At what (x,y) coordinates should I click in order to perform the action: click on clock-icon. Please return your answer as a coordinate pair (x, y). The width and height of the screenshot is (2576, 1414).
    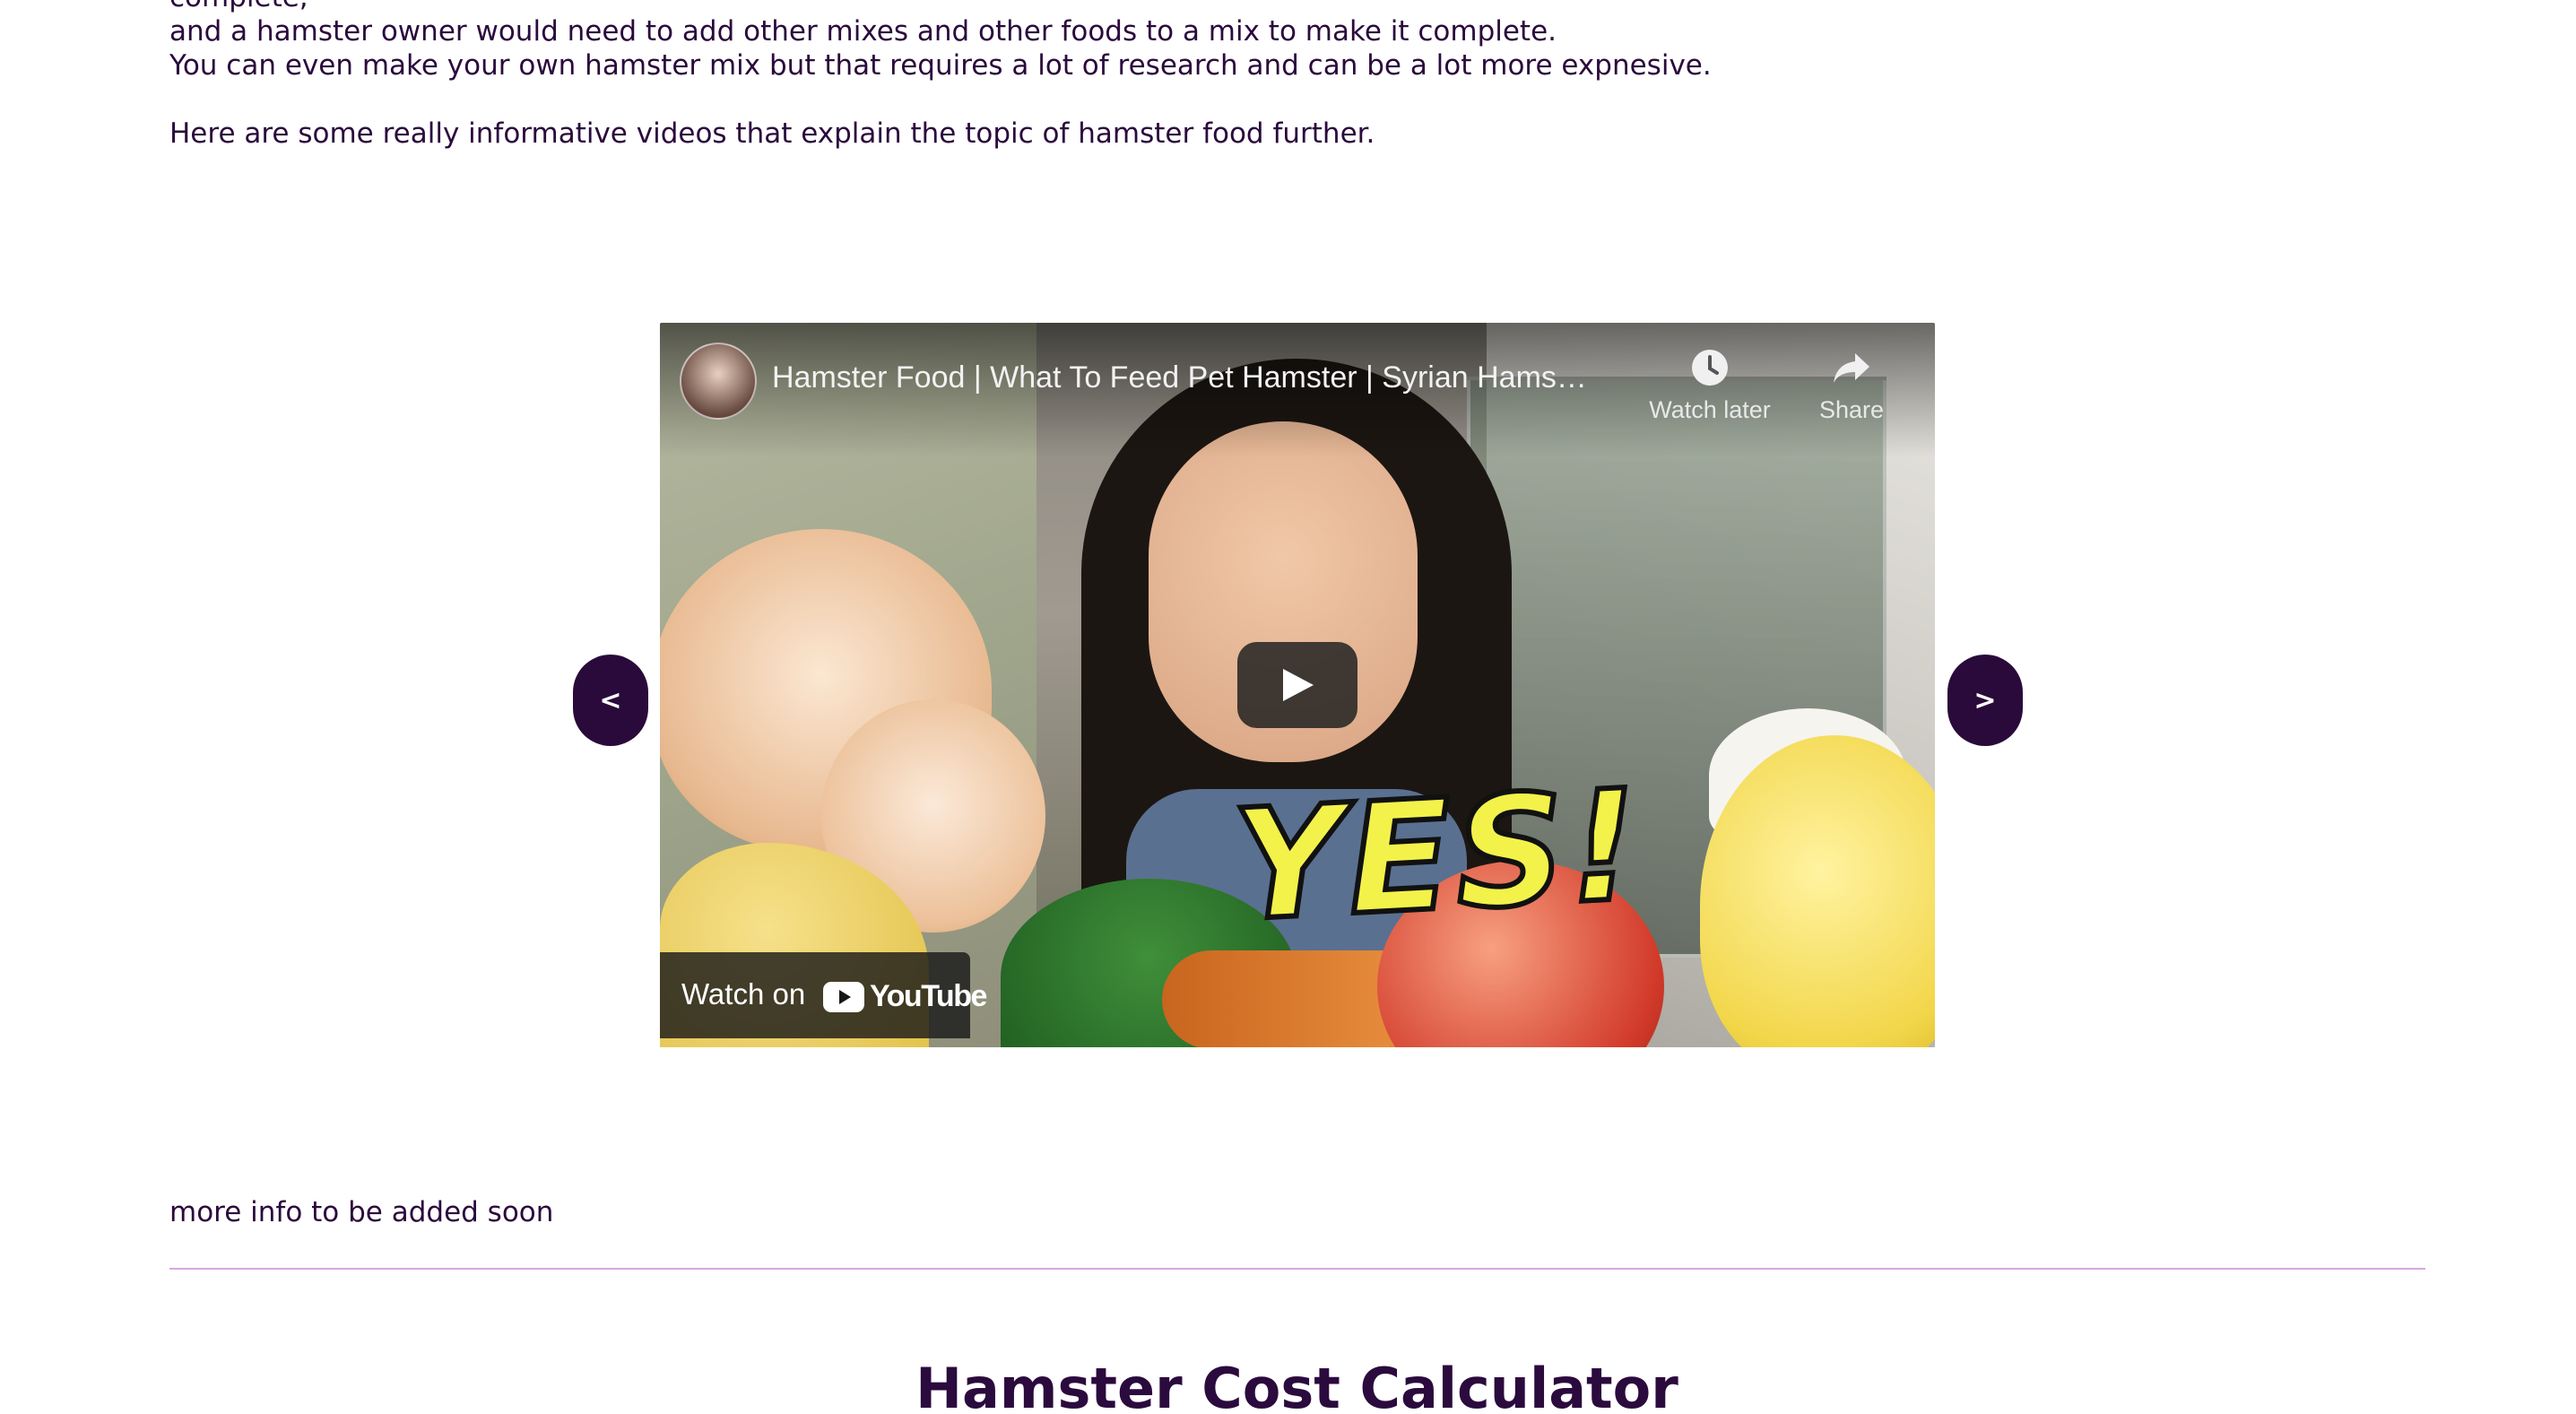
    Looking at the image, I should click on (1710, 368).